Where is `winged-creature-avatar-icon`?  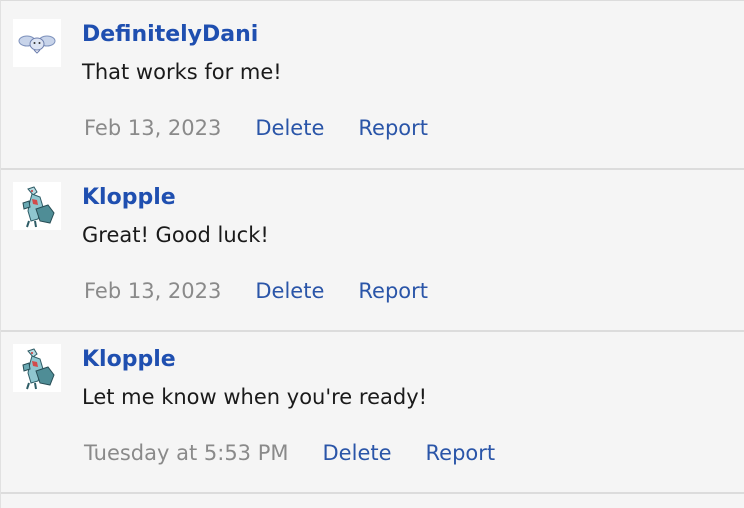 winged-creature-avatar-icon is located at coordinates (37, 44).